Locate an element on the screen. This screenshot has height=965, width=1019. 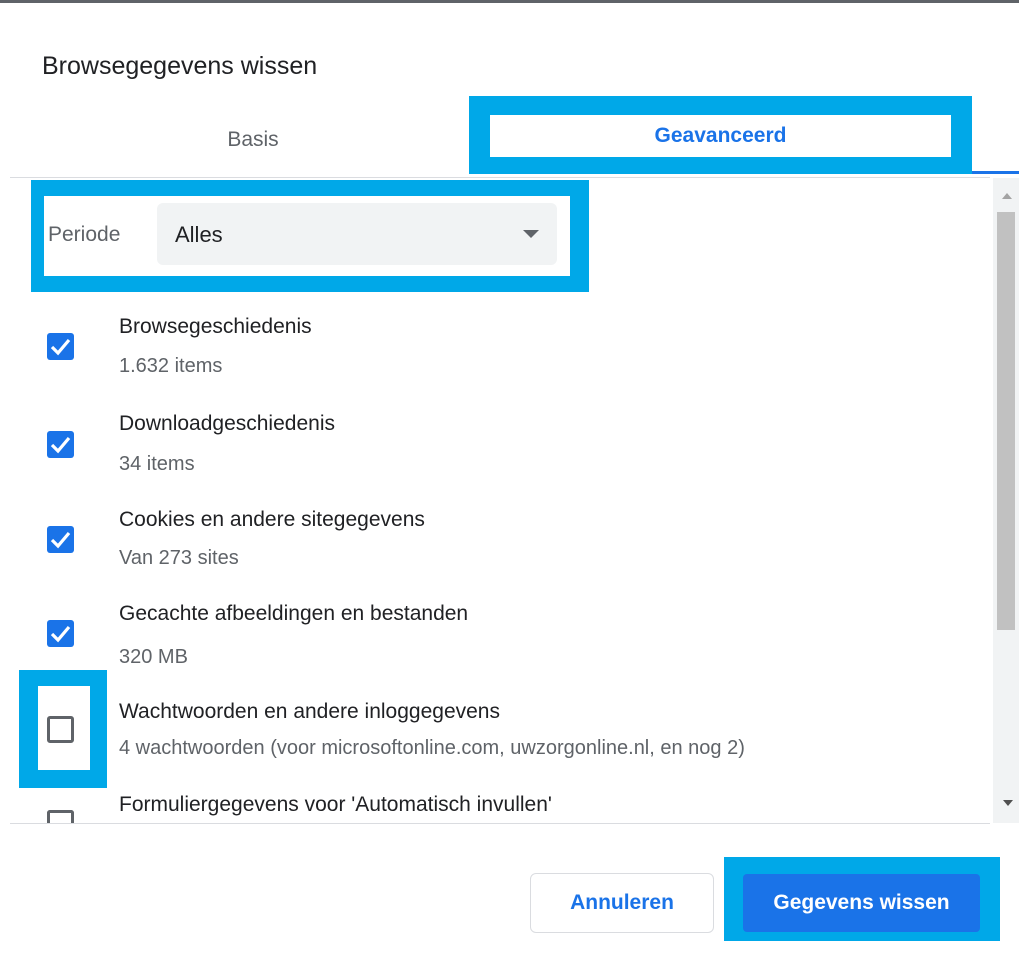
checkbox-cache is located at coordinates (60, 633).